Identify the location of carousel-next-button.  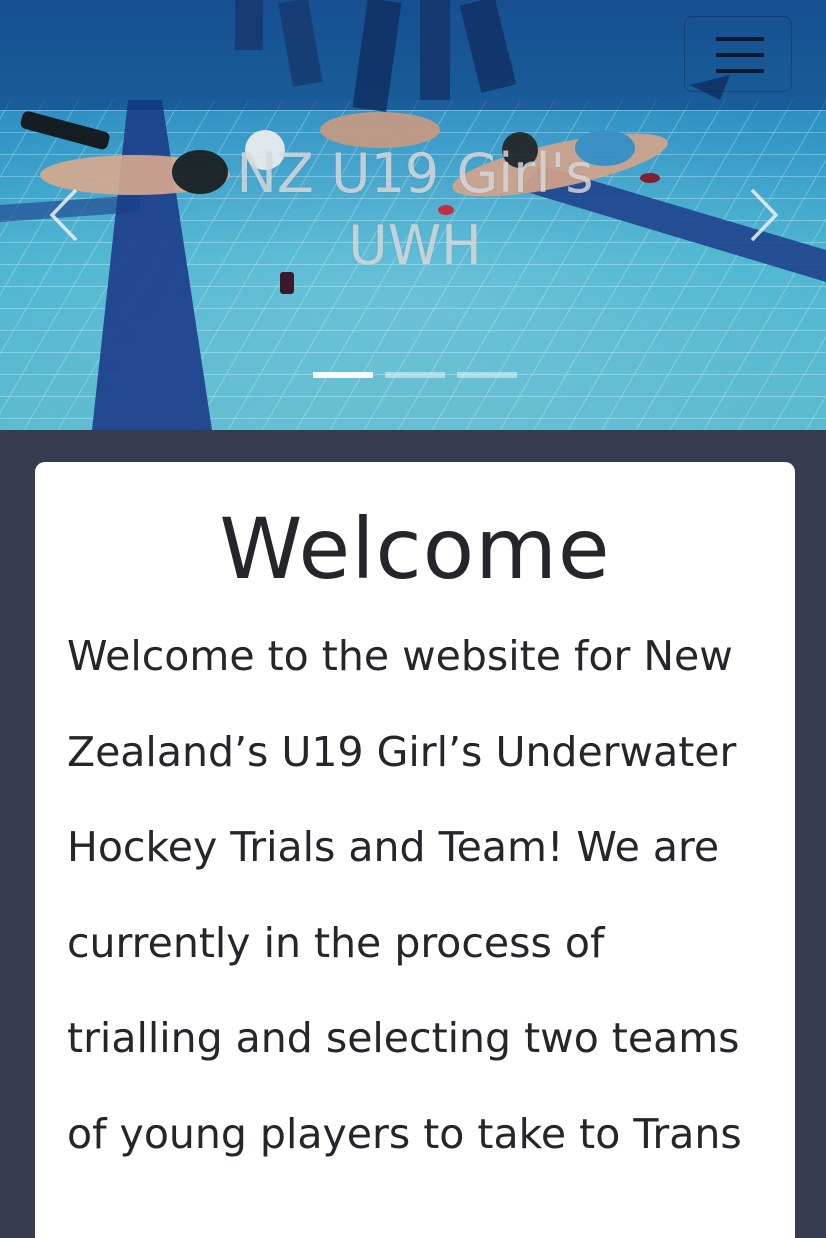
(763, 215).